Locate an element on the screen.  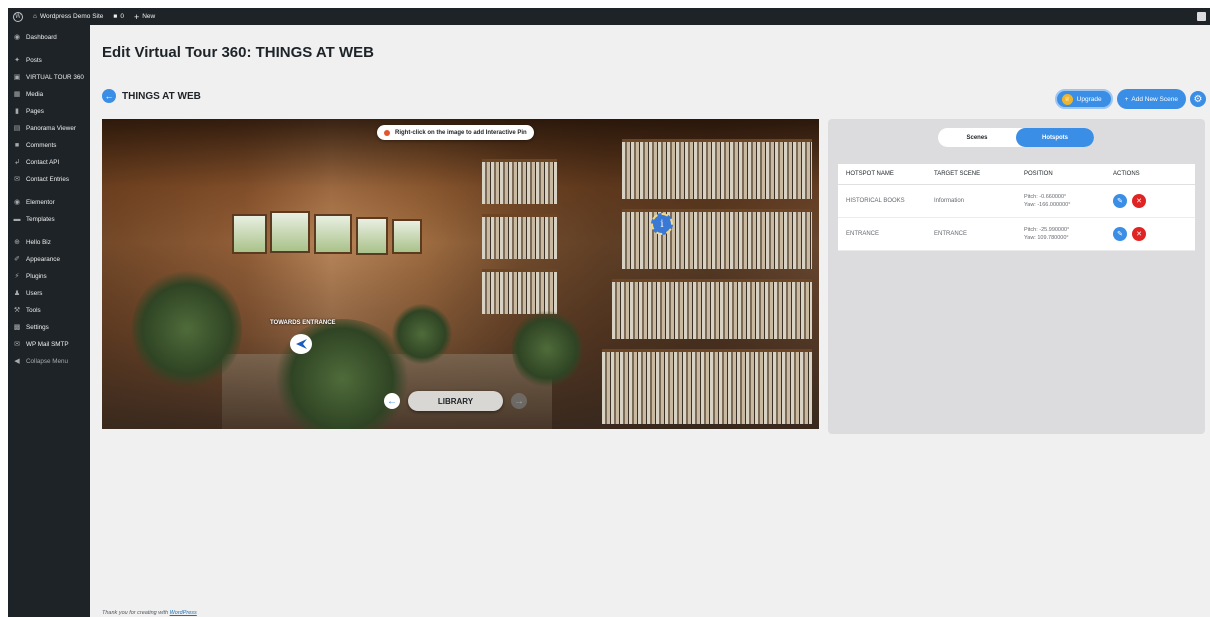
sidebar-item-label: VIRTUAL TOUR 360 is located at coordinates (55, 77).